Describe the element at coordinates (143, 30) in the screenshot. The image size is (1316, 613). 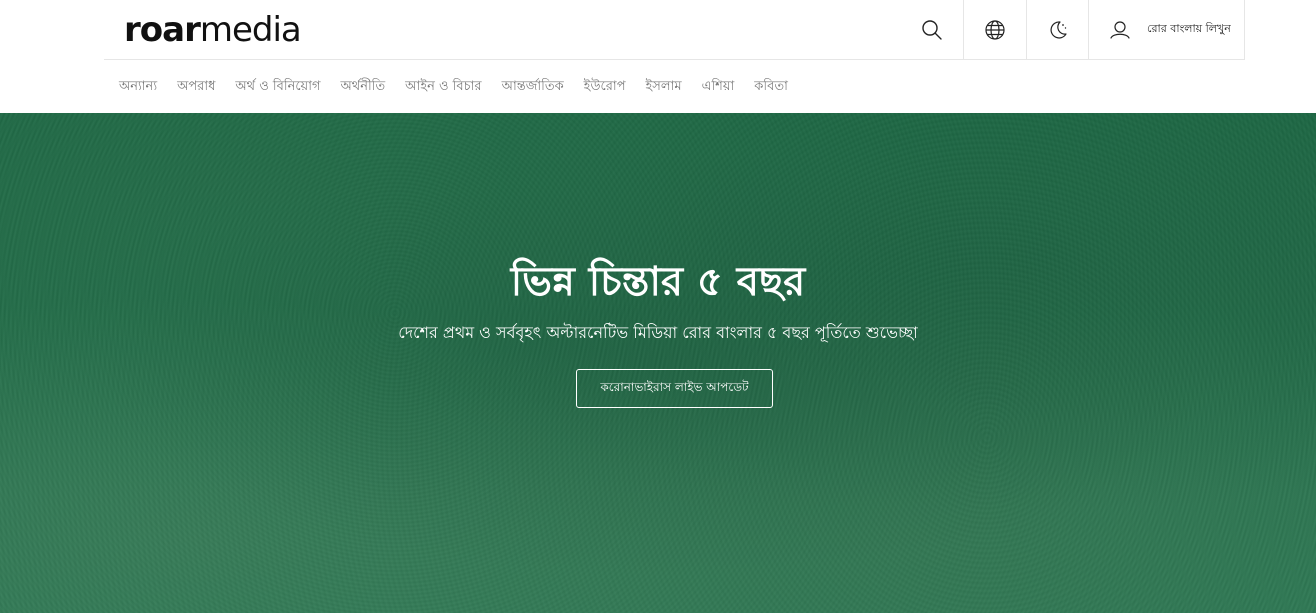
I see `logo-text-part1: ro` at that location.